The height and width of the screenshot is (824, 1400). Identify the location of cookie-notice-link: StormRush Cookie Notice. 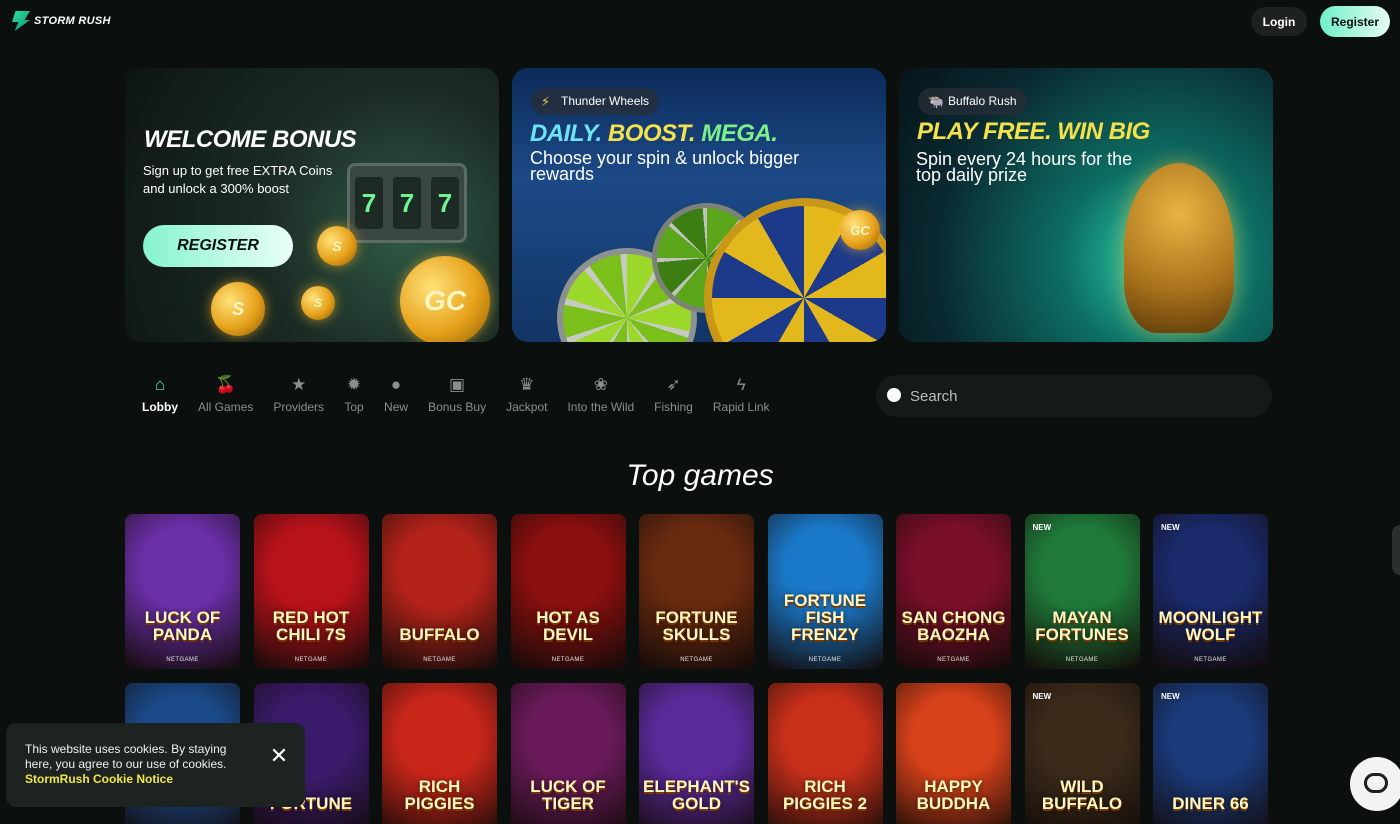
(99, 779).